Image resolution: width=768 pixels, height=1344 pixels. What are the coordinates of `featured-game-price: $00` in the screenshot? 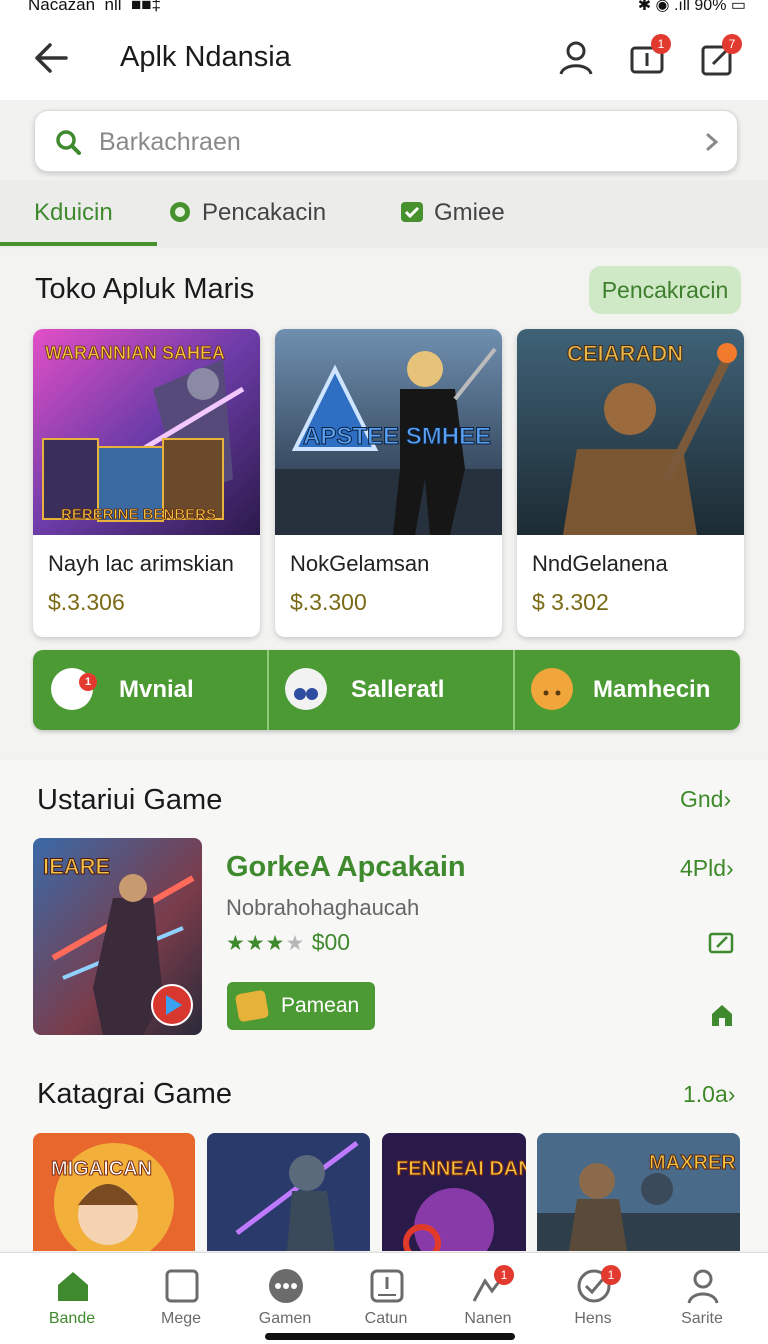 It's located at (331, 942).